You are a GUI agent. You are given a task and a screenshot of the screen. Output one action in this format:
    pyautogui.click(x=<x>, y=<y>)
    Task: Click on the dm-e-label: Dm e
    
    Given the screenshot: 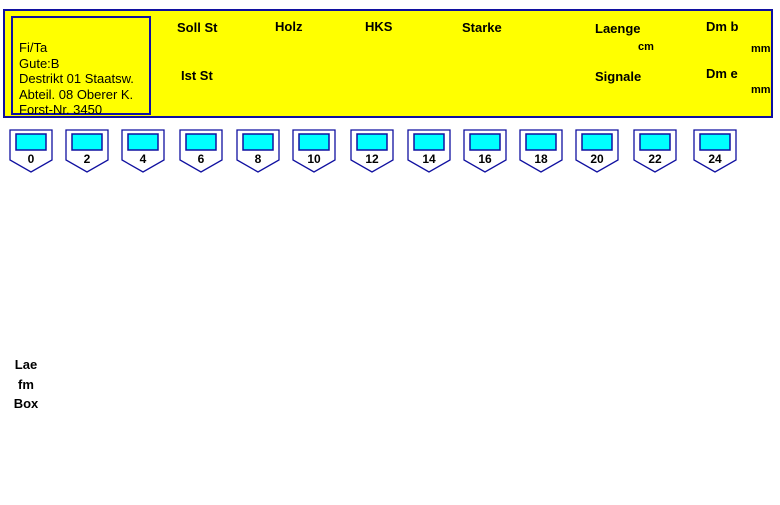 What is the action you would take?
    pyautogui.click(x=722, y=73)
    